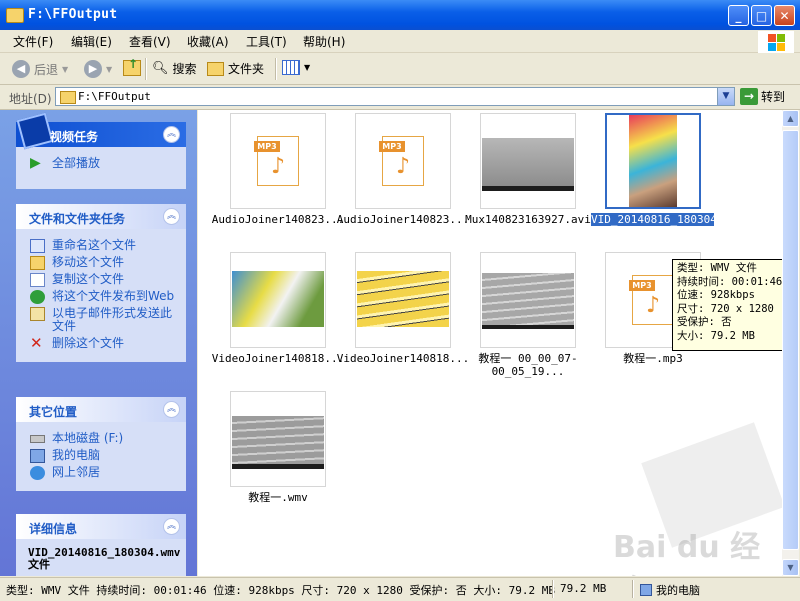 This screenshot has width=800, height=601. What do you see at coordinates (400, 15) in the screenshot?
I see `title-bar: F:\FFOutput _ □ ✕` at bounding box center [400, 15].